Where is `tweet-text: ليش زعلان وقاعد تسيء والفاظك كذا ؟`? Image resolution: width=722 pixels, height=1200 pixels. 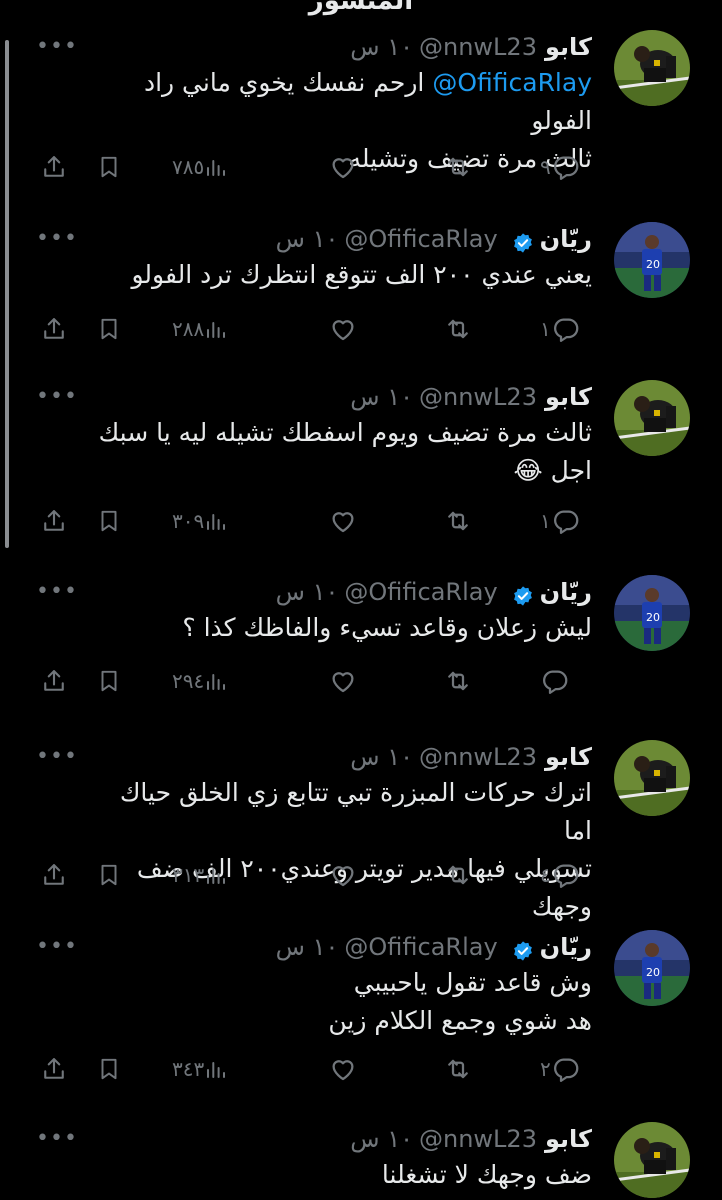 tweet-text: ليش زعلان وقاعد تسيء والفاظك كذا ؟ is located at coordinates (342, 628).